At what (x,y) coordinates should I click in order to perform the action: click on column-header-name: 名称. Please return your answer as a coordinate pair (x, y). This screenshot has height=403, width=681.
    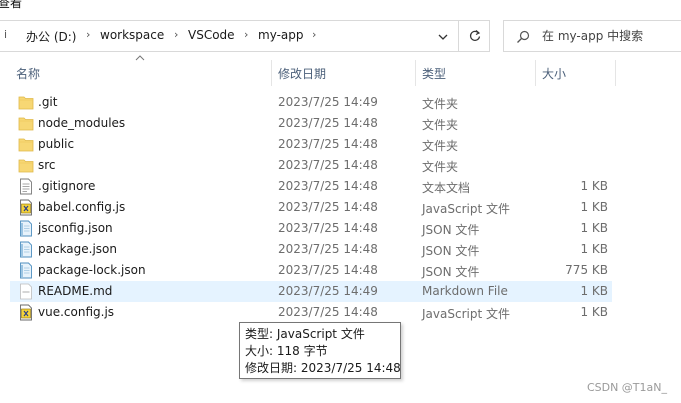
    Looking at the image, I should click on (141, 73).